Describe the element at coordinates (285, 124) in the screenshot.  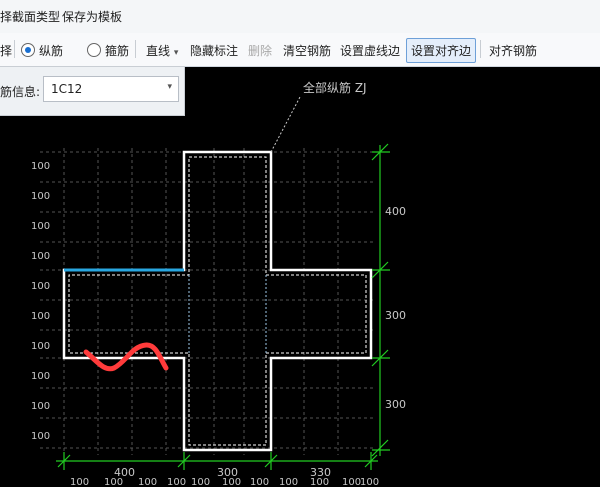
I see `callout-leader` at that location.